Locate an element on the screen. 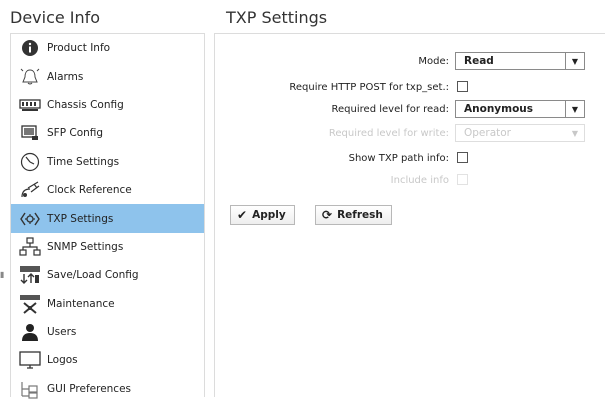 This screenshot has height=403, width=605. sidebar-item-label: Chassis Config is located at coordinates (85, 104).